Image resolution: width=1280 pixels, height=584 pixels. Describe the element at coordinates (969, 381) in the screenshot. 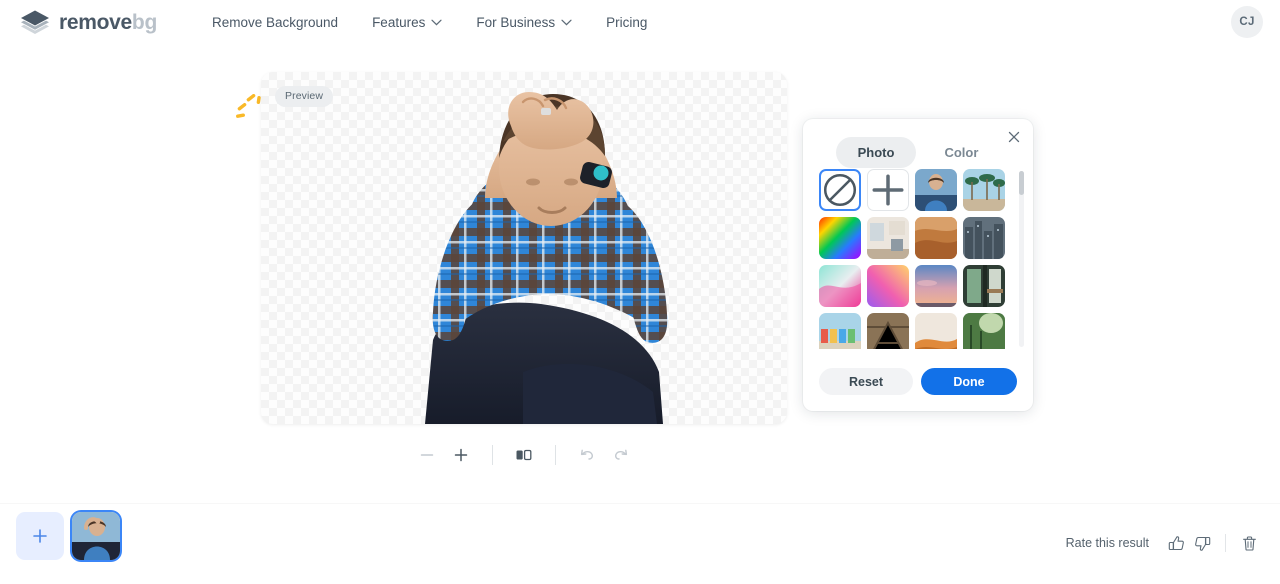

I see `done-button: Done` at that location.